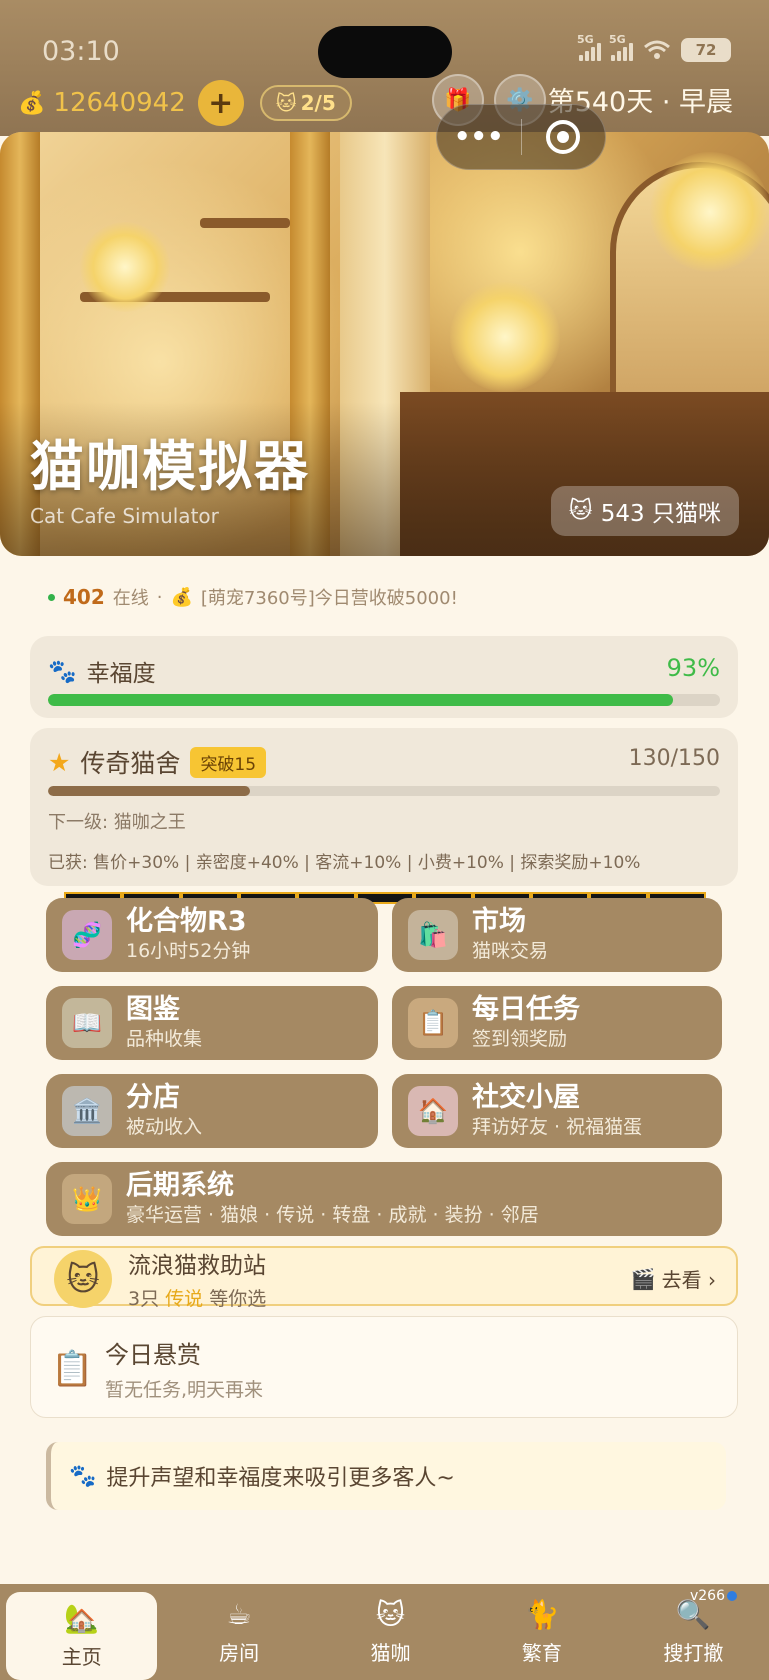  What do you see at coordinates (51, 597) in the screenshot?
I see `online-dot-icon` at bounding box center [51, 597].